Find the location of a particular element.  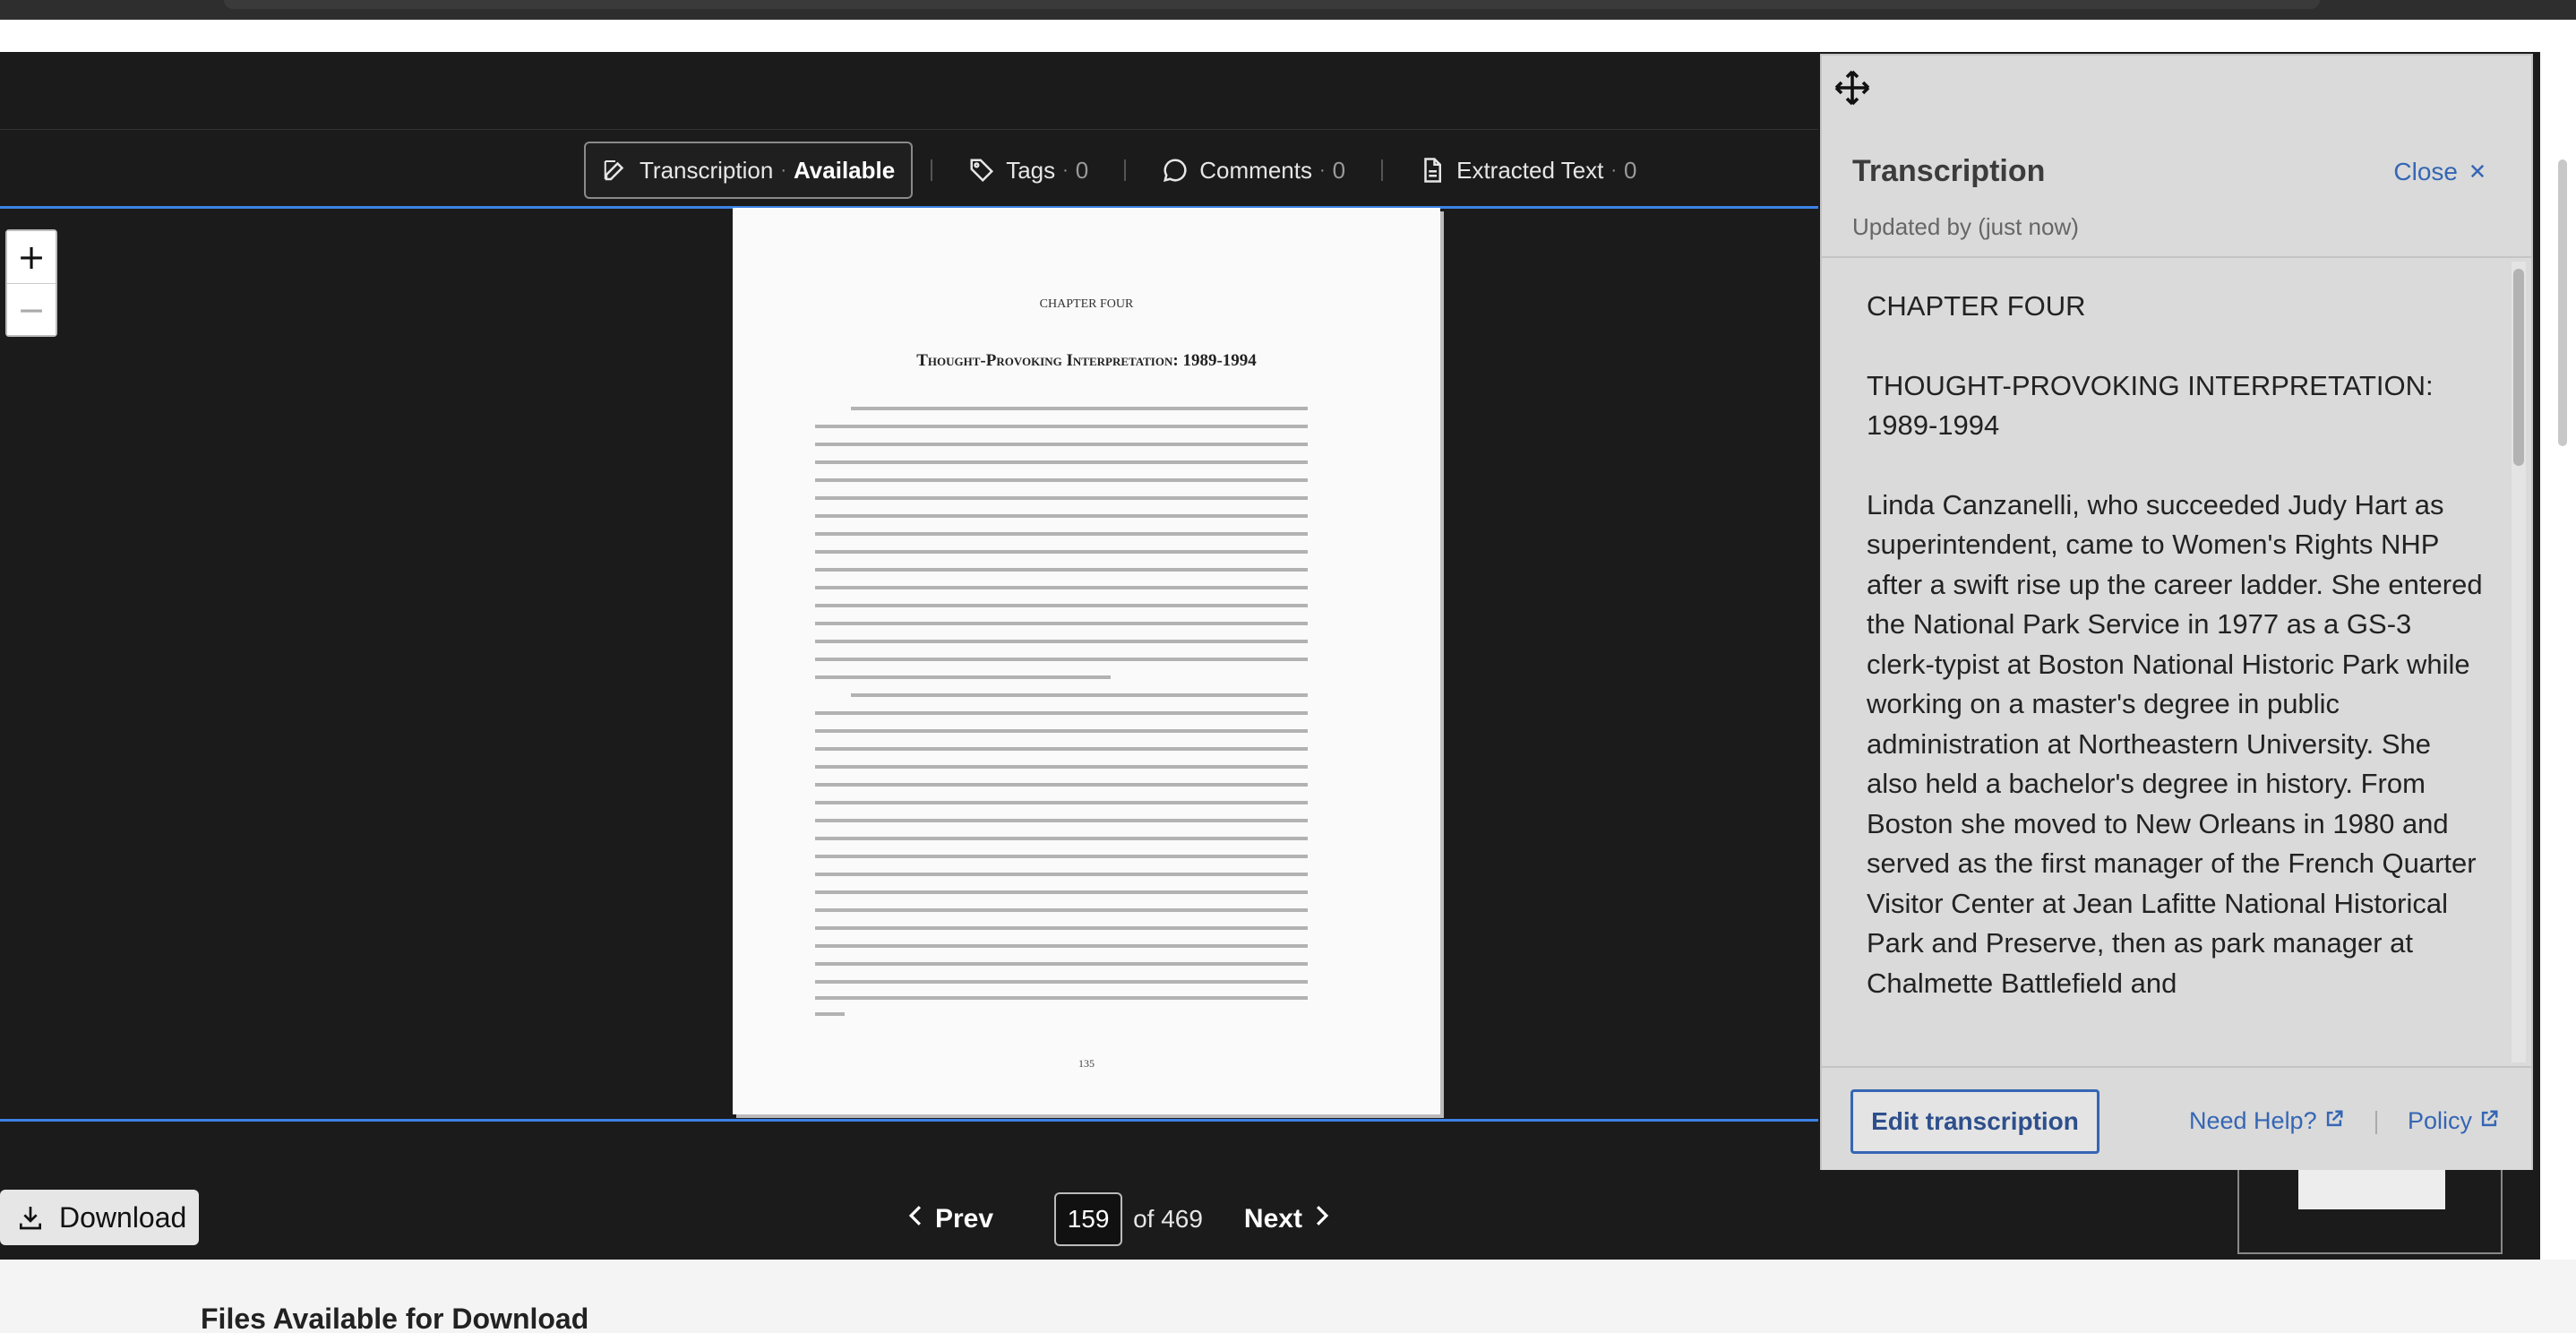

transcription-paragraph: CHAPTER FOUR is located at coordinates (1976, 306).